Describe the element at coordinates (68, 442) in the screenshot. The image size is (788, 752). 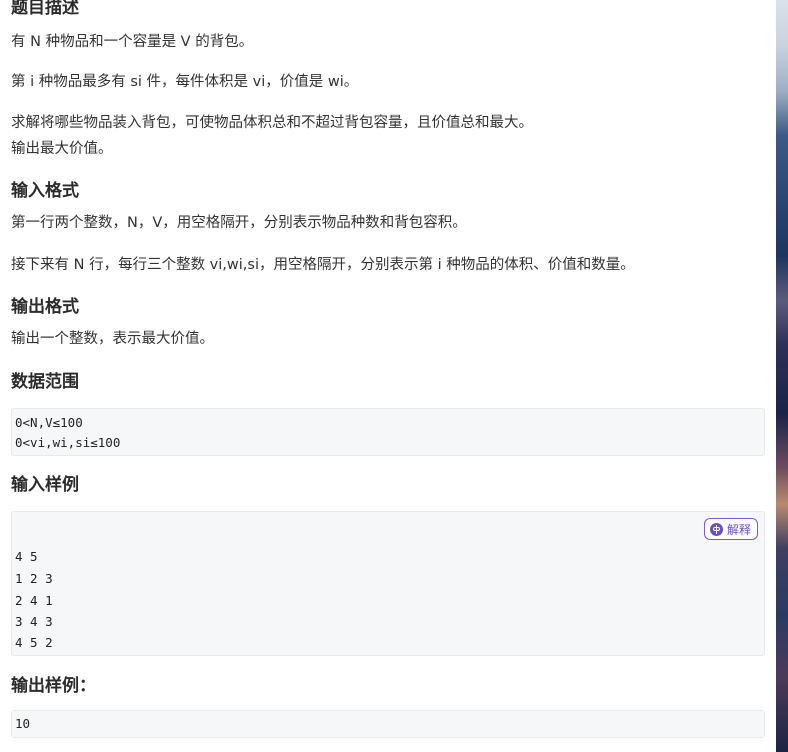
I see `code-line: 0<vi,wi,si≤100` at that location.